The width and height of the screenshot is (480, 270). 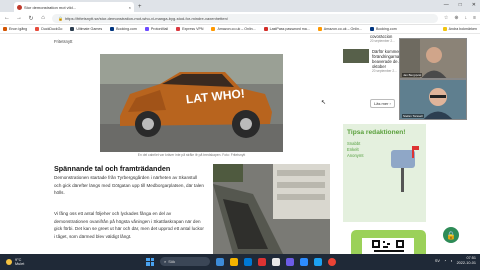 I want to click on floating-action-button: 🔒, so click(x=451, y=235).